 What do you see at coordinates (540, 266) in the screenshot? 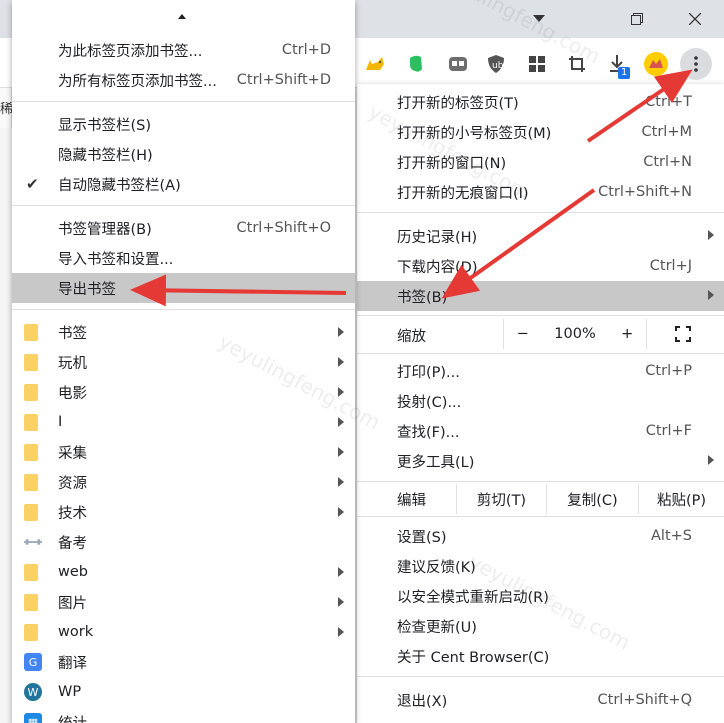
I see `menu-downloads: 下载内容(D) Ctrl+J` at bounding box center [540, 266].